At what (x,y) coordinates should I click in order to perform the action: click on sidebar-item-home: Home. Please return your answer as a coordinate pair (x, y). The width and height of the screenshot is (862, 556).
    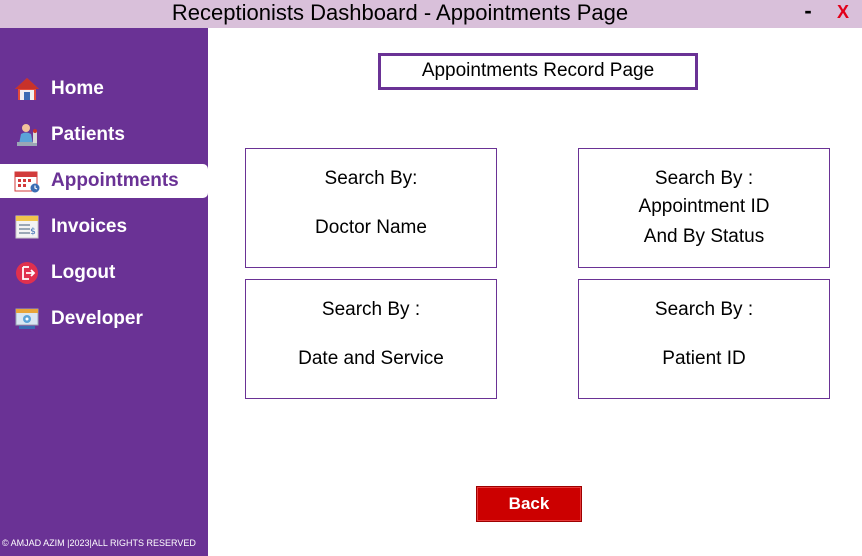
    Looking at the image, I should click on (104, 89).